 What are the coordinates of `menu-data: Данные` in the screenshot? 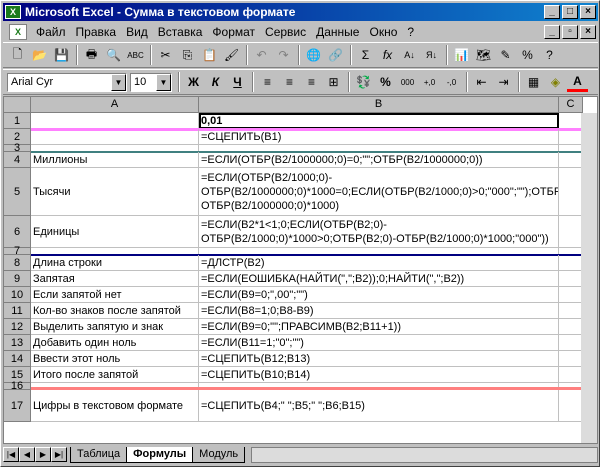 It's located at (337, 32).